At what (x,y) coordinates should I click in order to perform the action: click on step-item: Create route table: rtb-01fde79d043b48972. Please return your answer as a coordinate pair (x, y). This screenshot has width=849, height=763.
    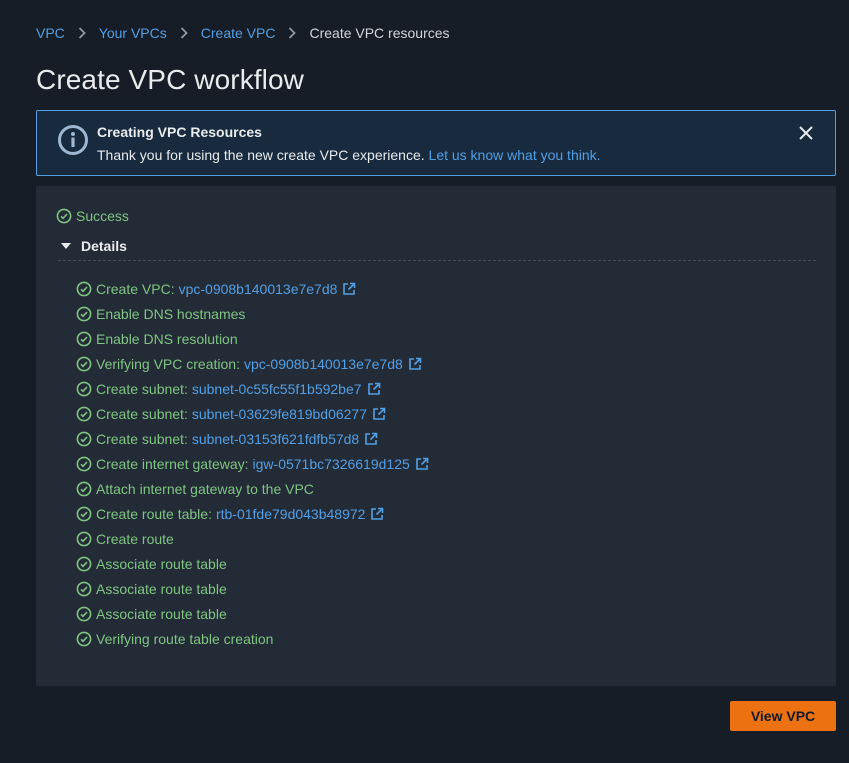
    Looking at the image, I should click on (252, 513).